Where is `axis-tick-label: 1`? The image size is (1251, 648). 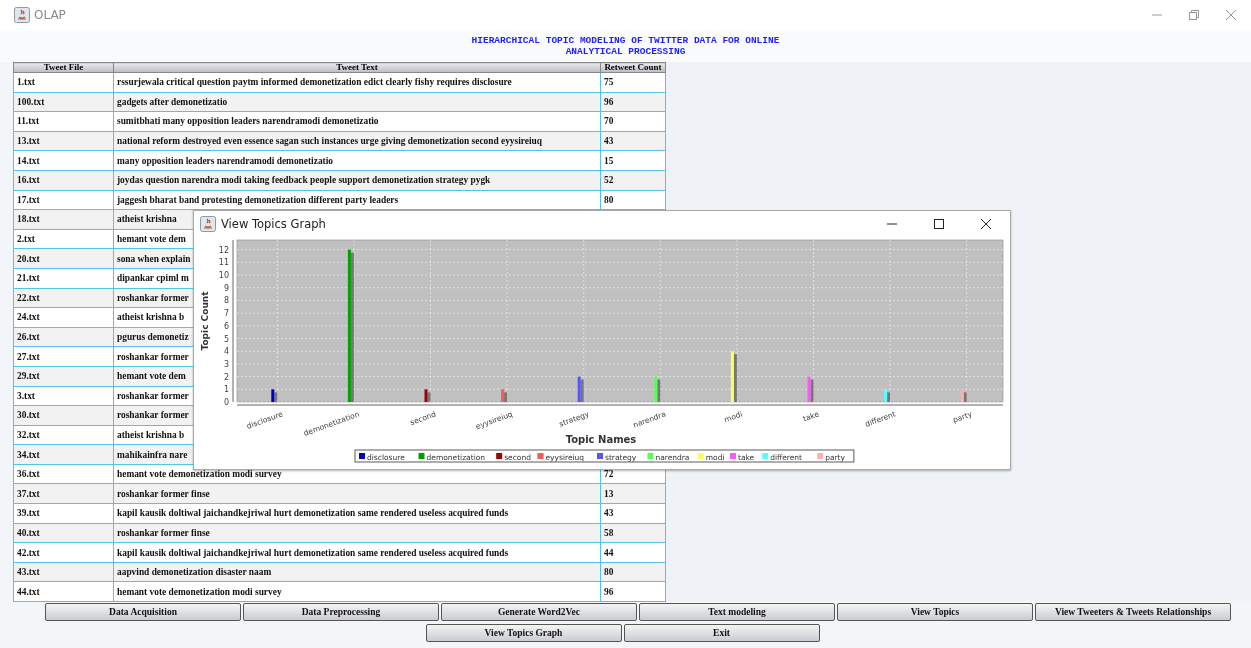
axis-tick-label: 1 is located at coordinates (226, 390).